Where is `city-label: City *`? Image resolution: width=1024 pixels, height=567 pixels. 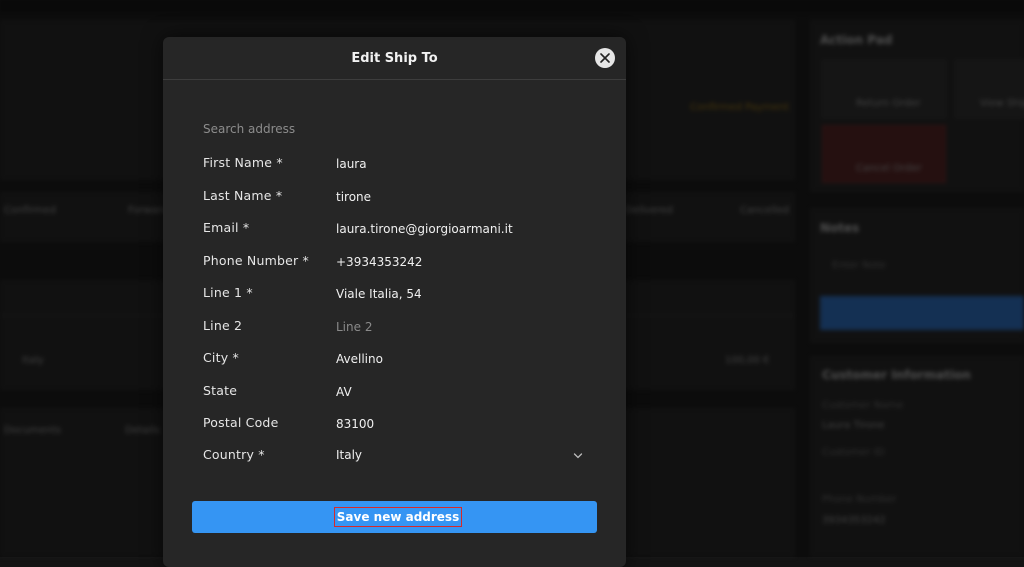 city-label: City * is located at coordinates (221, 357).